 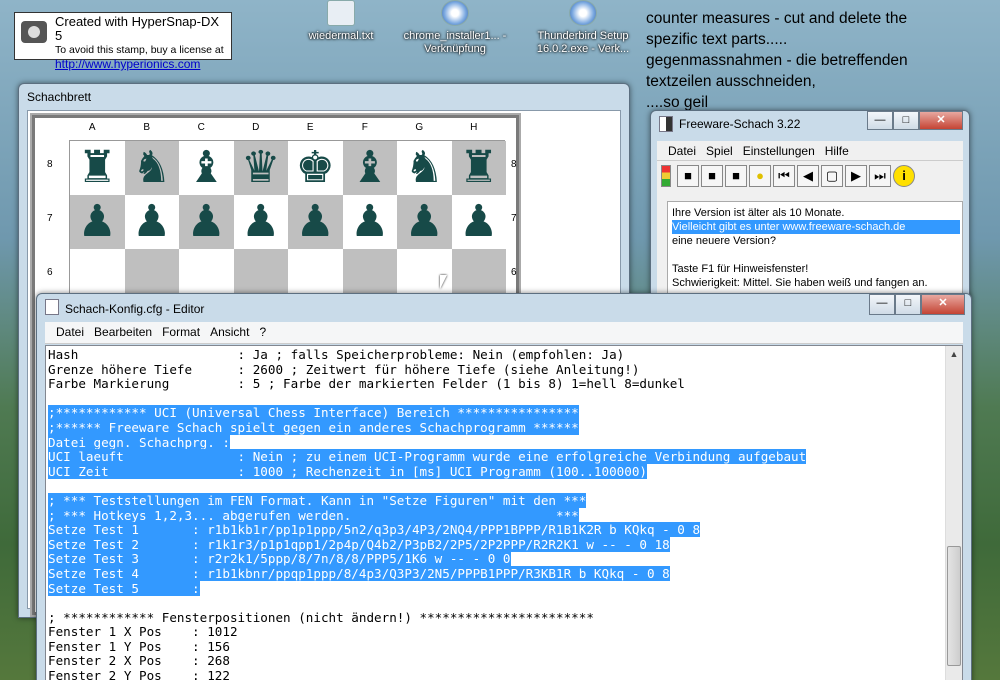 What do you see at coordinates (837, 150) in the screenshot?
I see `menu-hilfe: Hilfe` at bounding box center [837, 150].